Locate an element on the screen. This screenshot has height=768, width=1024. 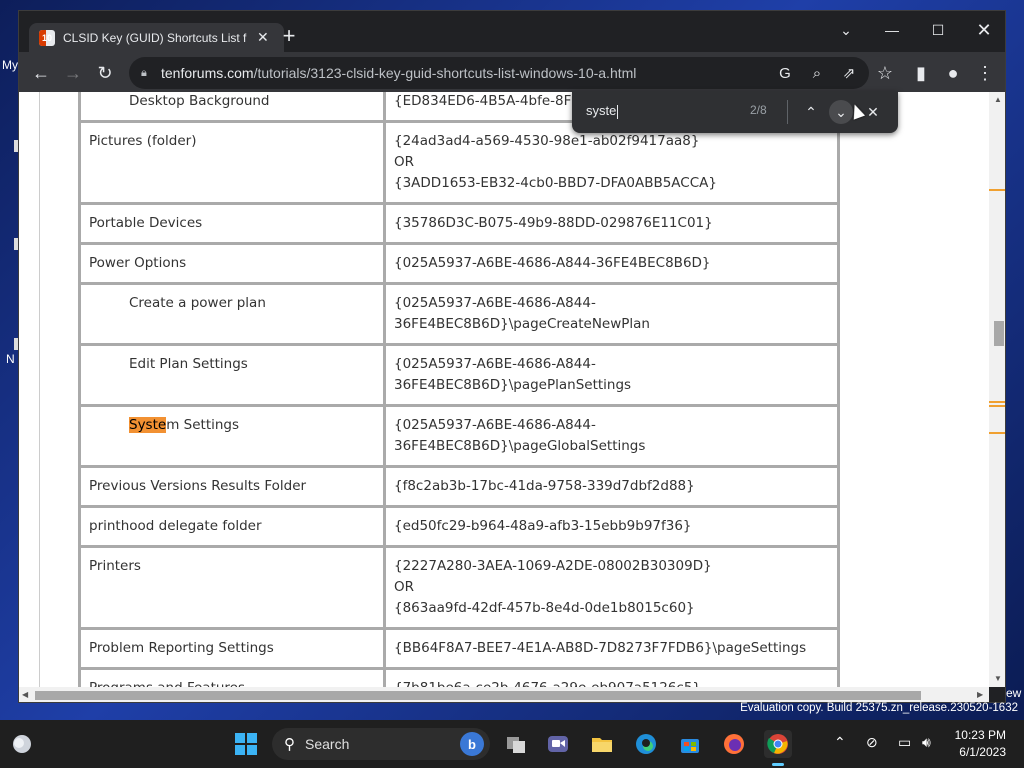
guid-text: {3ADD1653-EB32-4cb0-BBD7-DFA0ABB5ACCA} is located at coordinates (555, 183).